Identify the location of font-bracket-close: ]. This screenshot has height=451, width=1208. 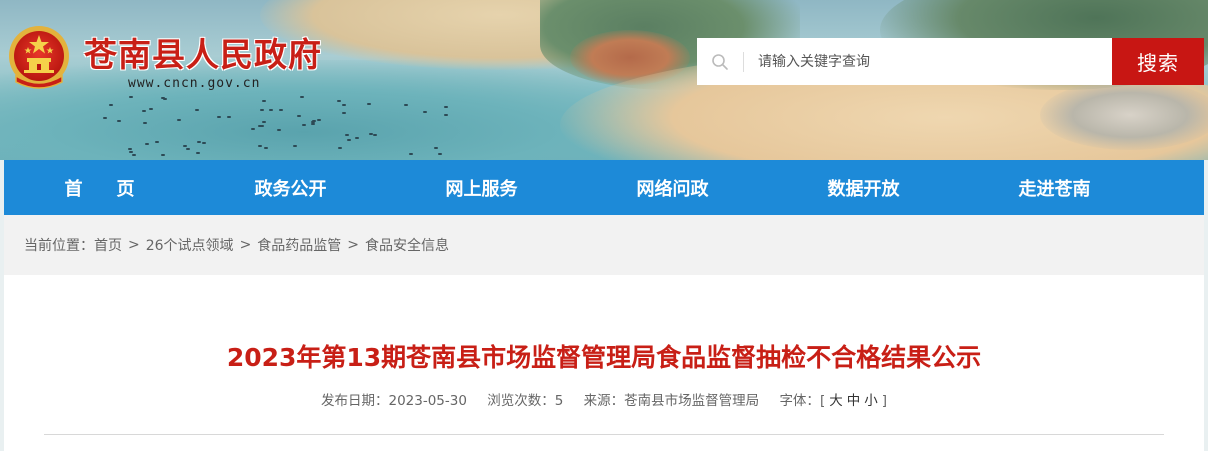
(884, 401).